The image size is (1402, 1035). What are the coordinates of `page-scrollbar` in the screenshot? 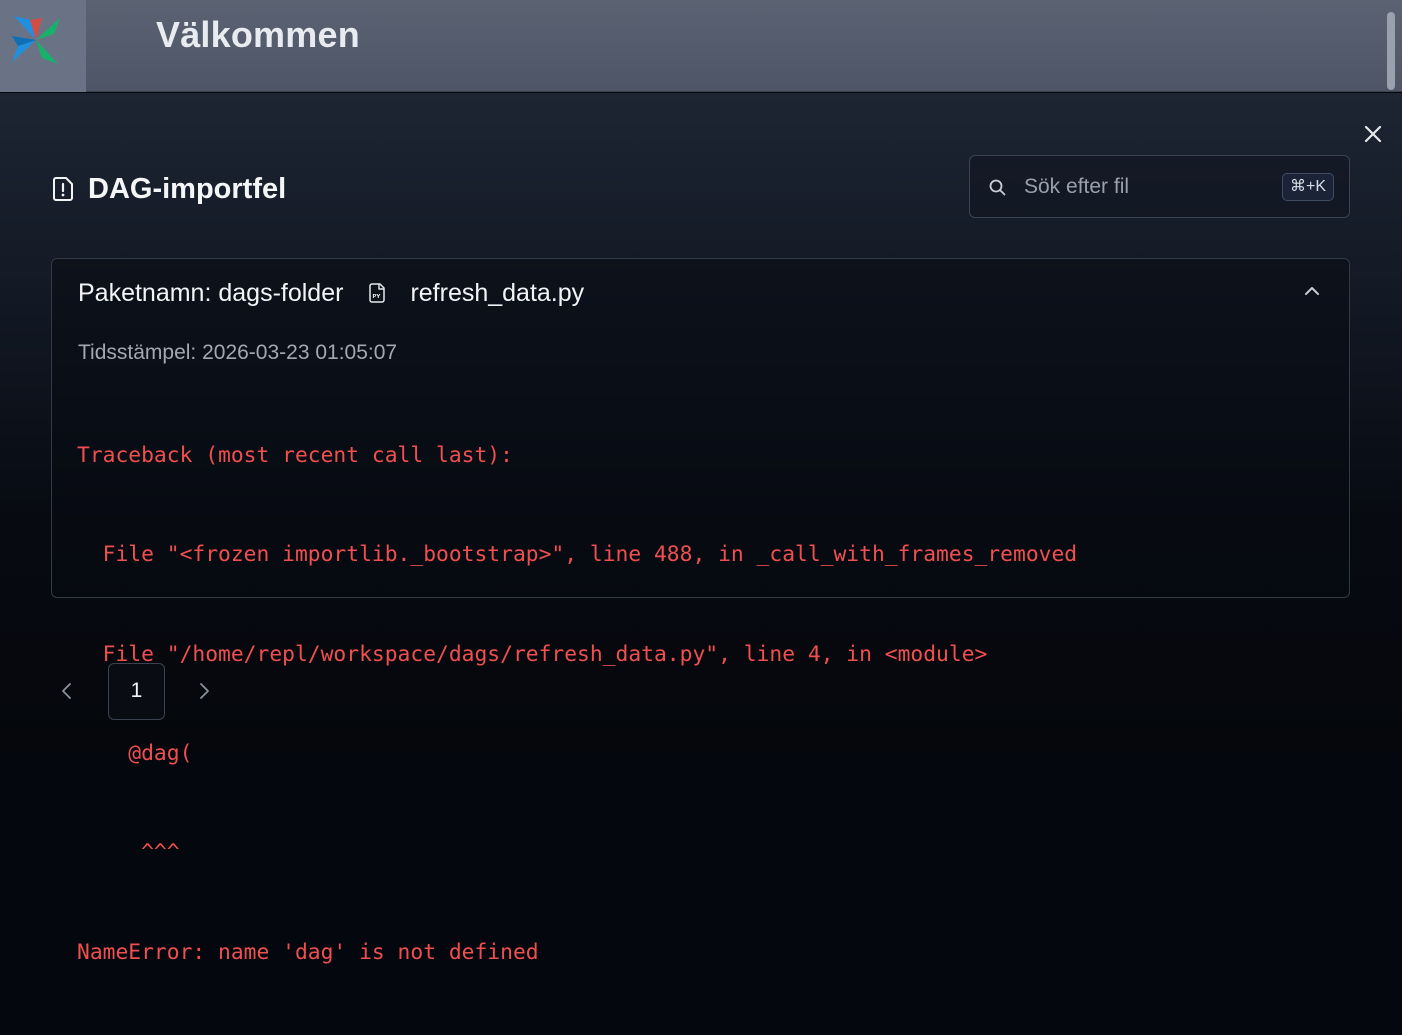 It's located at (1392, 46).